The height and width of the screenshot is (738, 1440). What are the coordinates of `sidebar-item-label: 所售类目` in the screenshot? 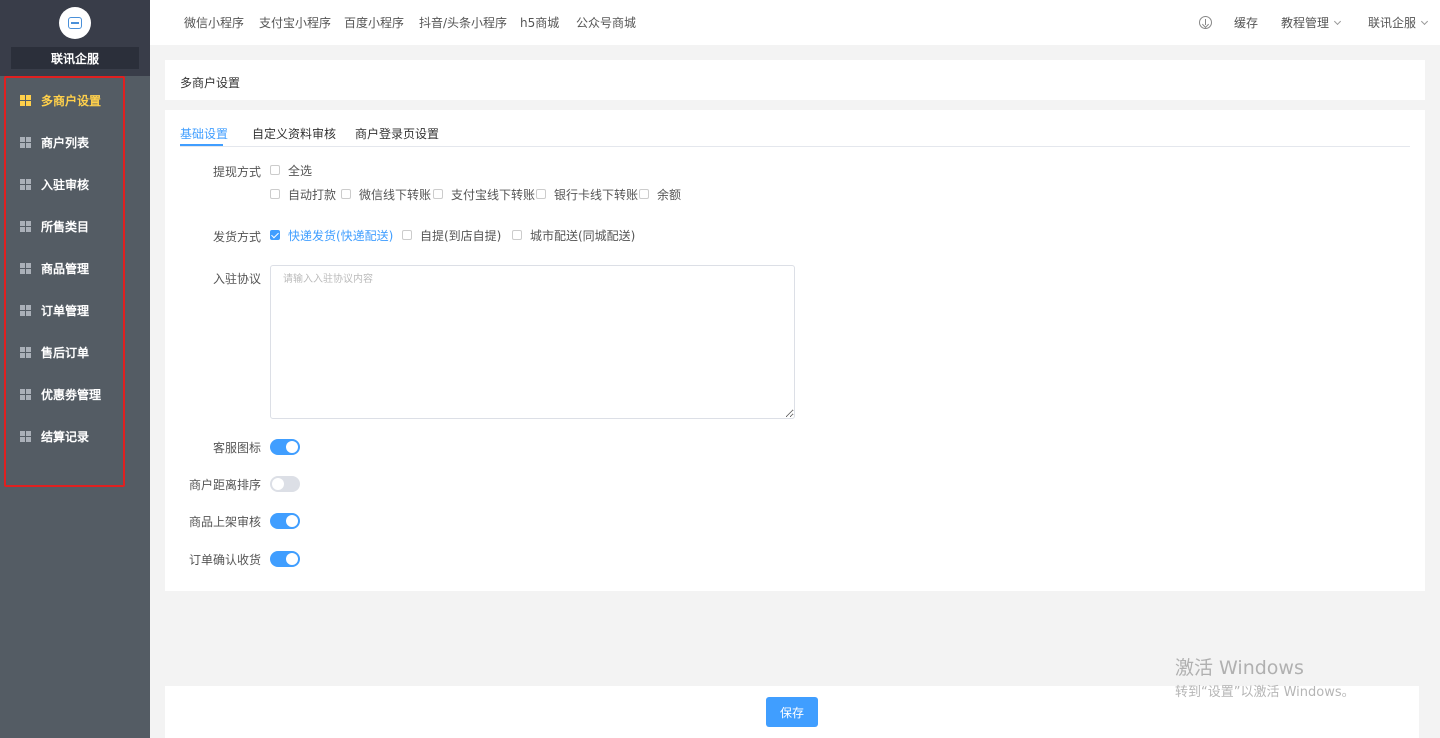 It's located at (65, 226).